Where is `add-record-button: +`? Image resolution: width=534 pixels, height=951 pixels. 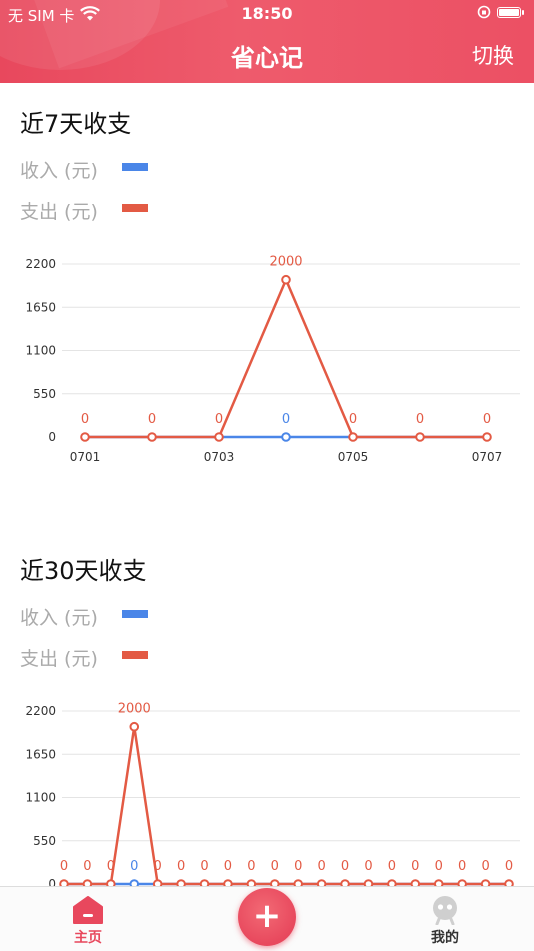
add-record-button: + is located at coordinates (267, 917).